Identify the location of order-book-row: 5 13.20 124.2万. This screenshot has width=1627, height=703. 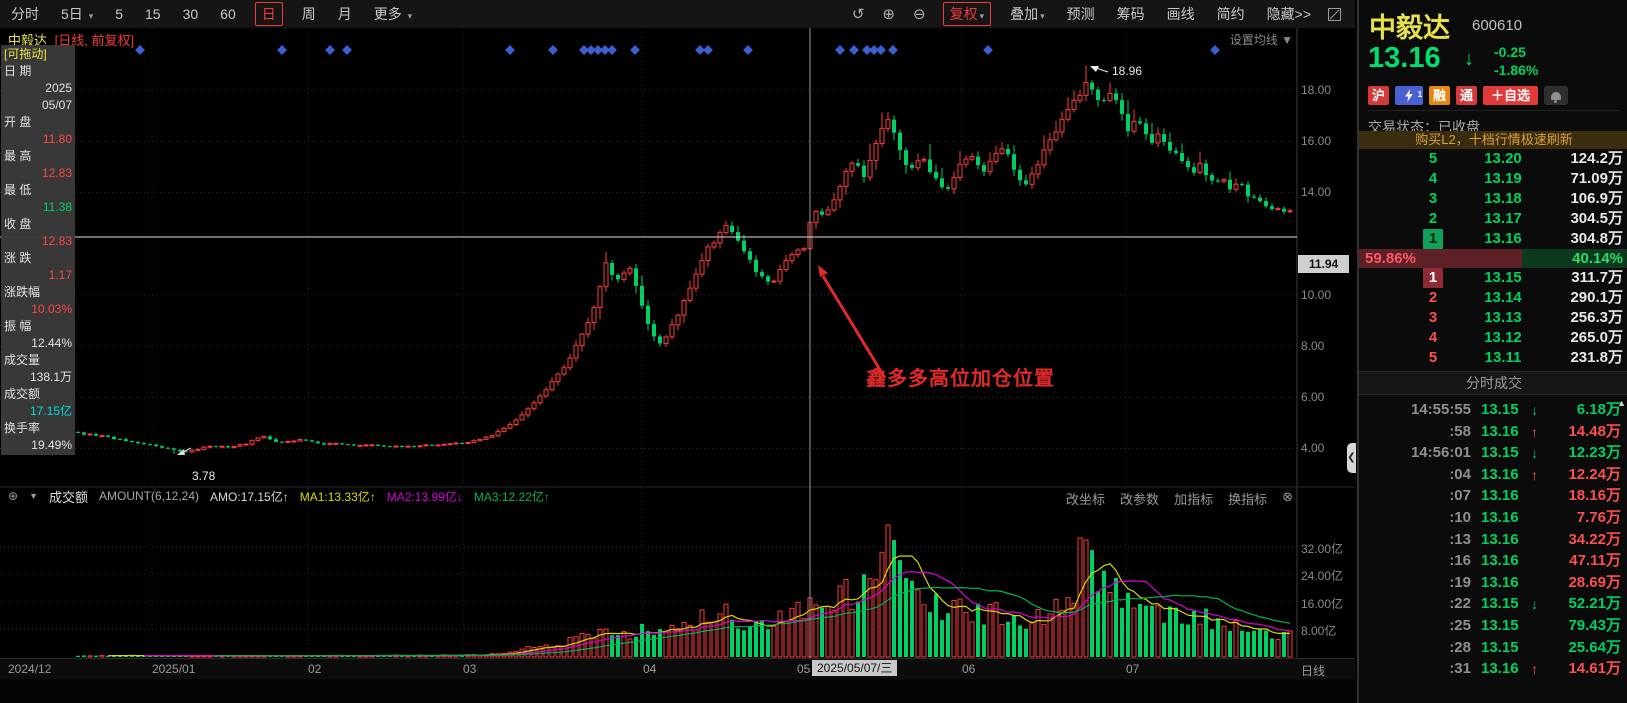
(1493, 159).